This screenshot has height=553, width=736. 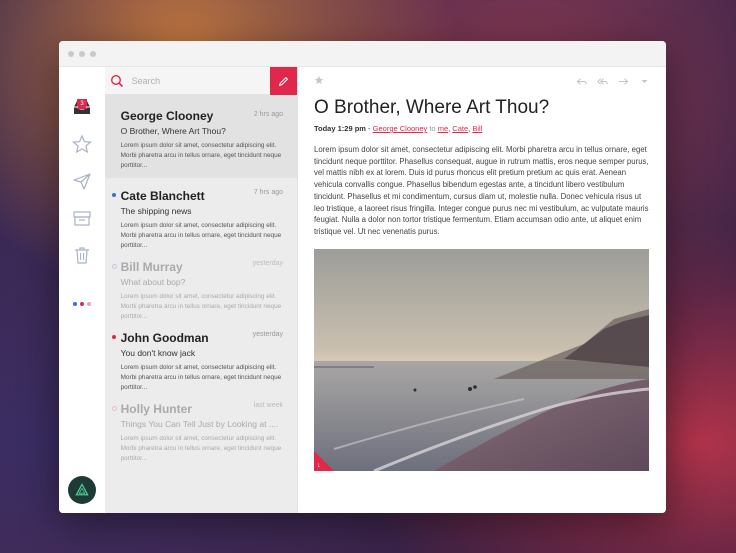 I want to click on more-actions-button, so click(x=644, y=81).